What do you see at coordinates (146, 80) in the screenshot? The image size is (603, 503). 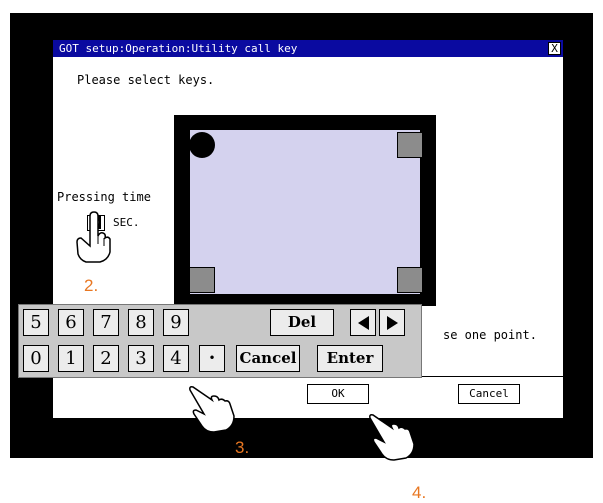 I see `instruction-text: Please select keys.` at bounding box center [146, 80].